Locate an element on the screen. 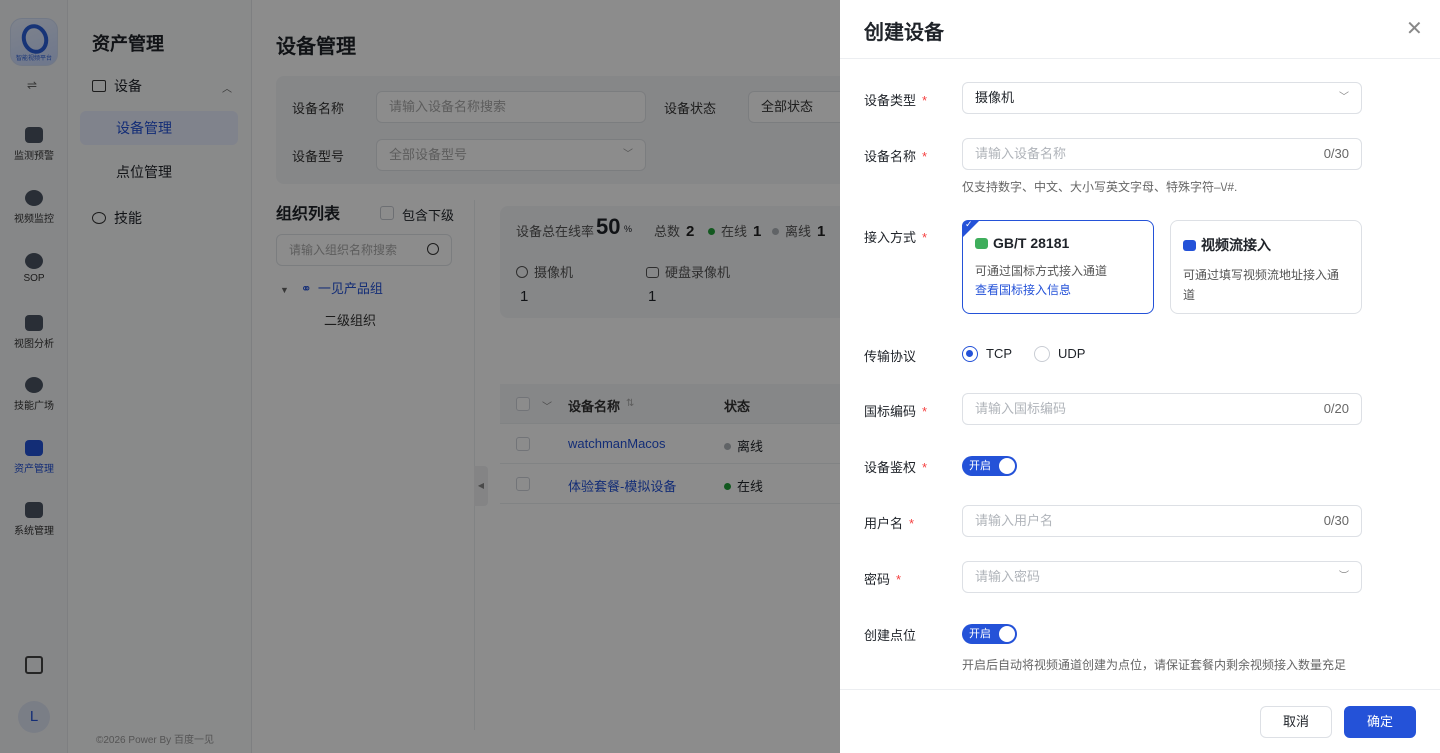 The width and height of the screenshot is (1440, 753). close-icon: ✕ is located at coordinates (1414, 28).